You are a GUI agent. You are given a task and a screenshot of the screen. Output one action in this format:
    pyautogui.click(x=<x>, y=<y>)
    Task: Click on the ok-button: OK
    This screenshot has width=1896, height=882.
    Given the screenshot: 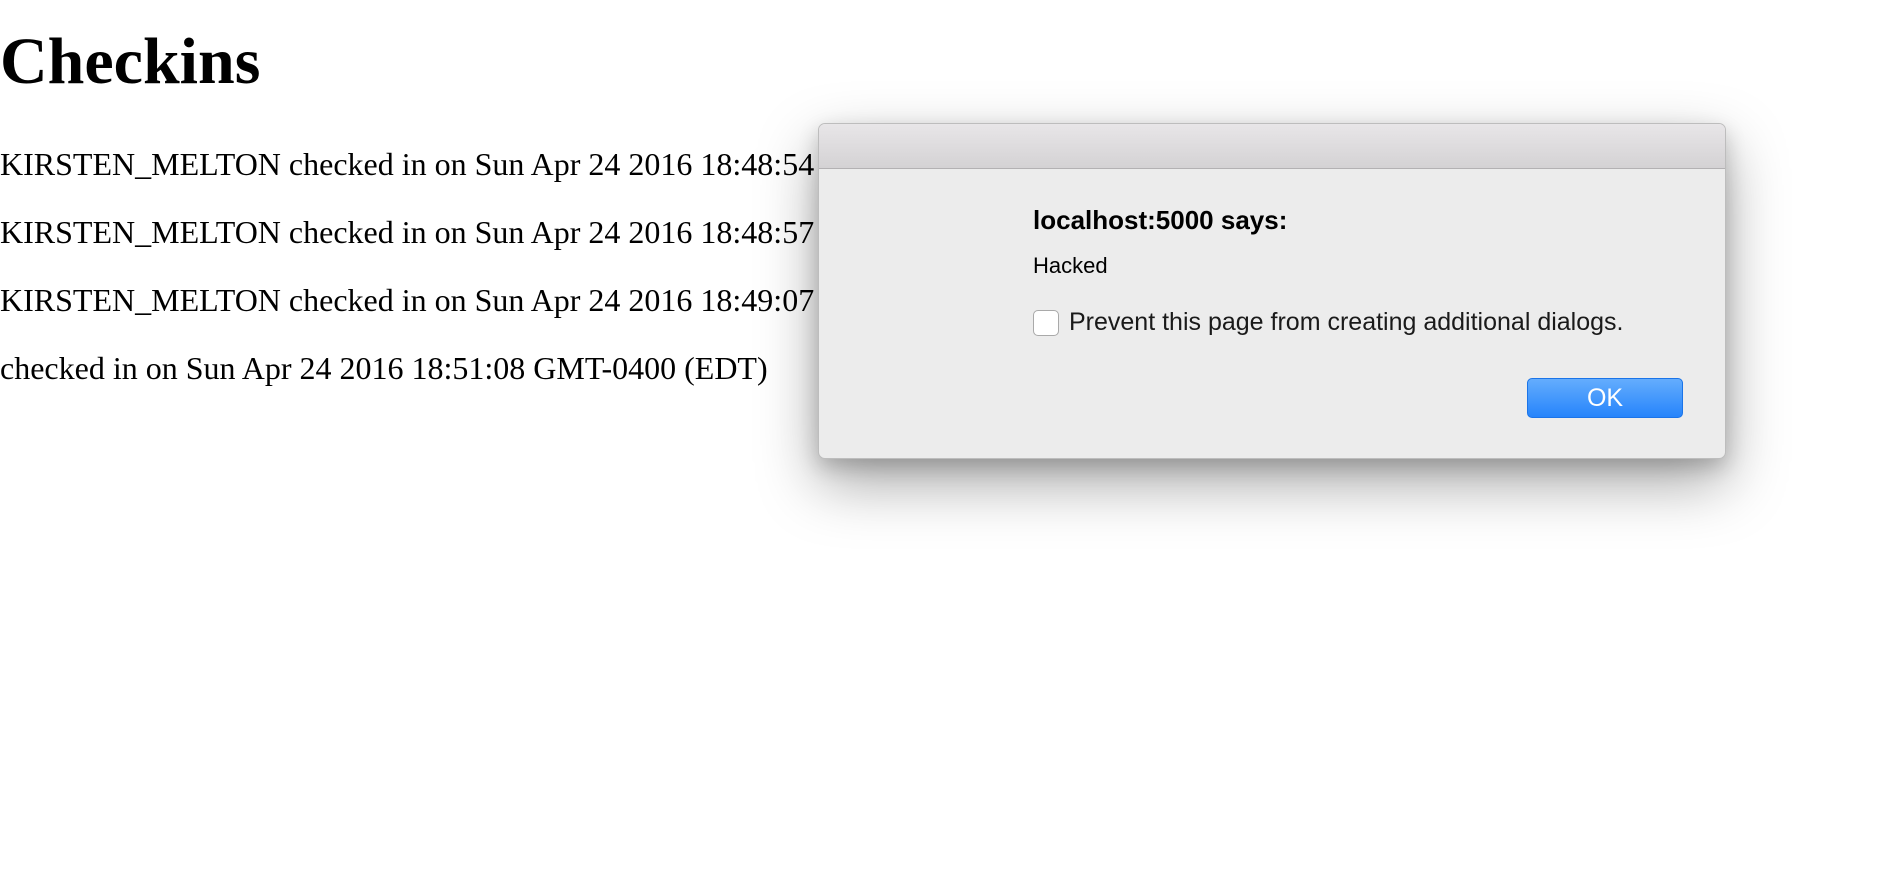 What is the action you would take?
    pyautogui.click(x=1605, y=398)
    